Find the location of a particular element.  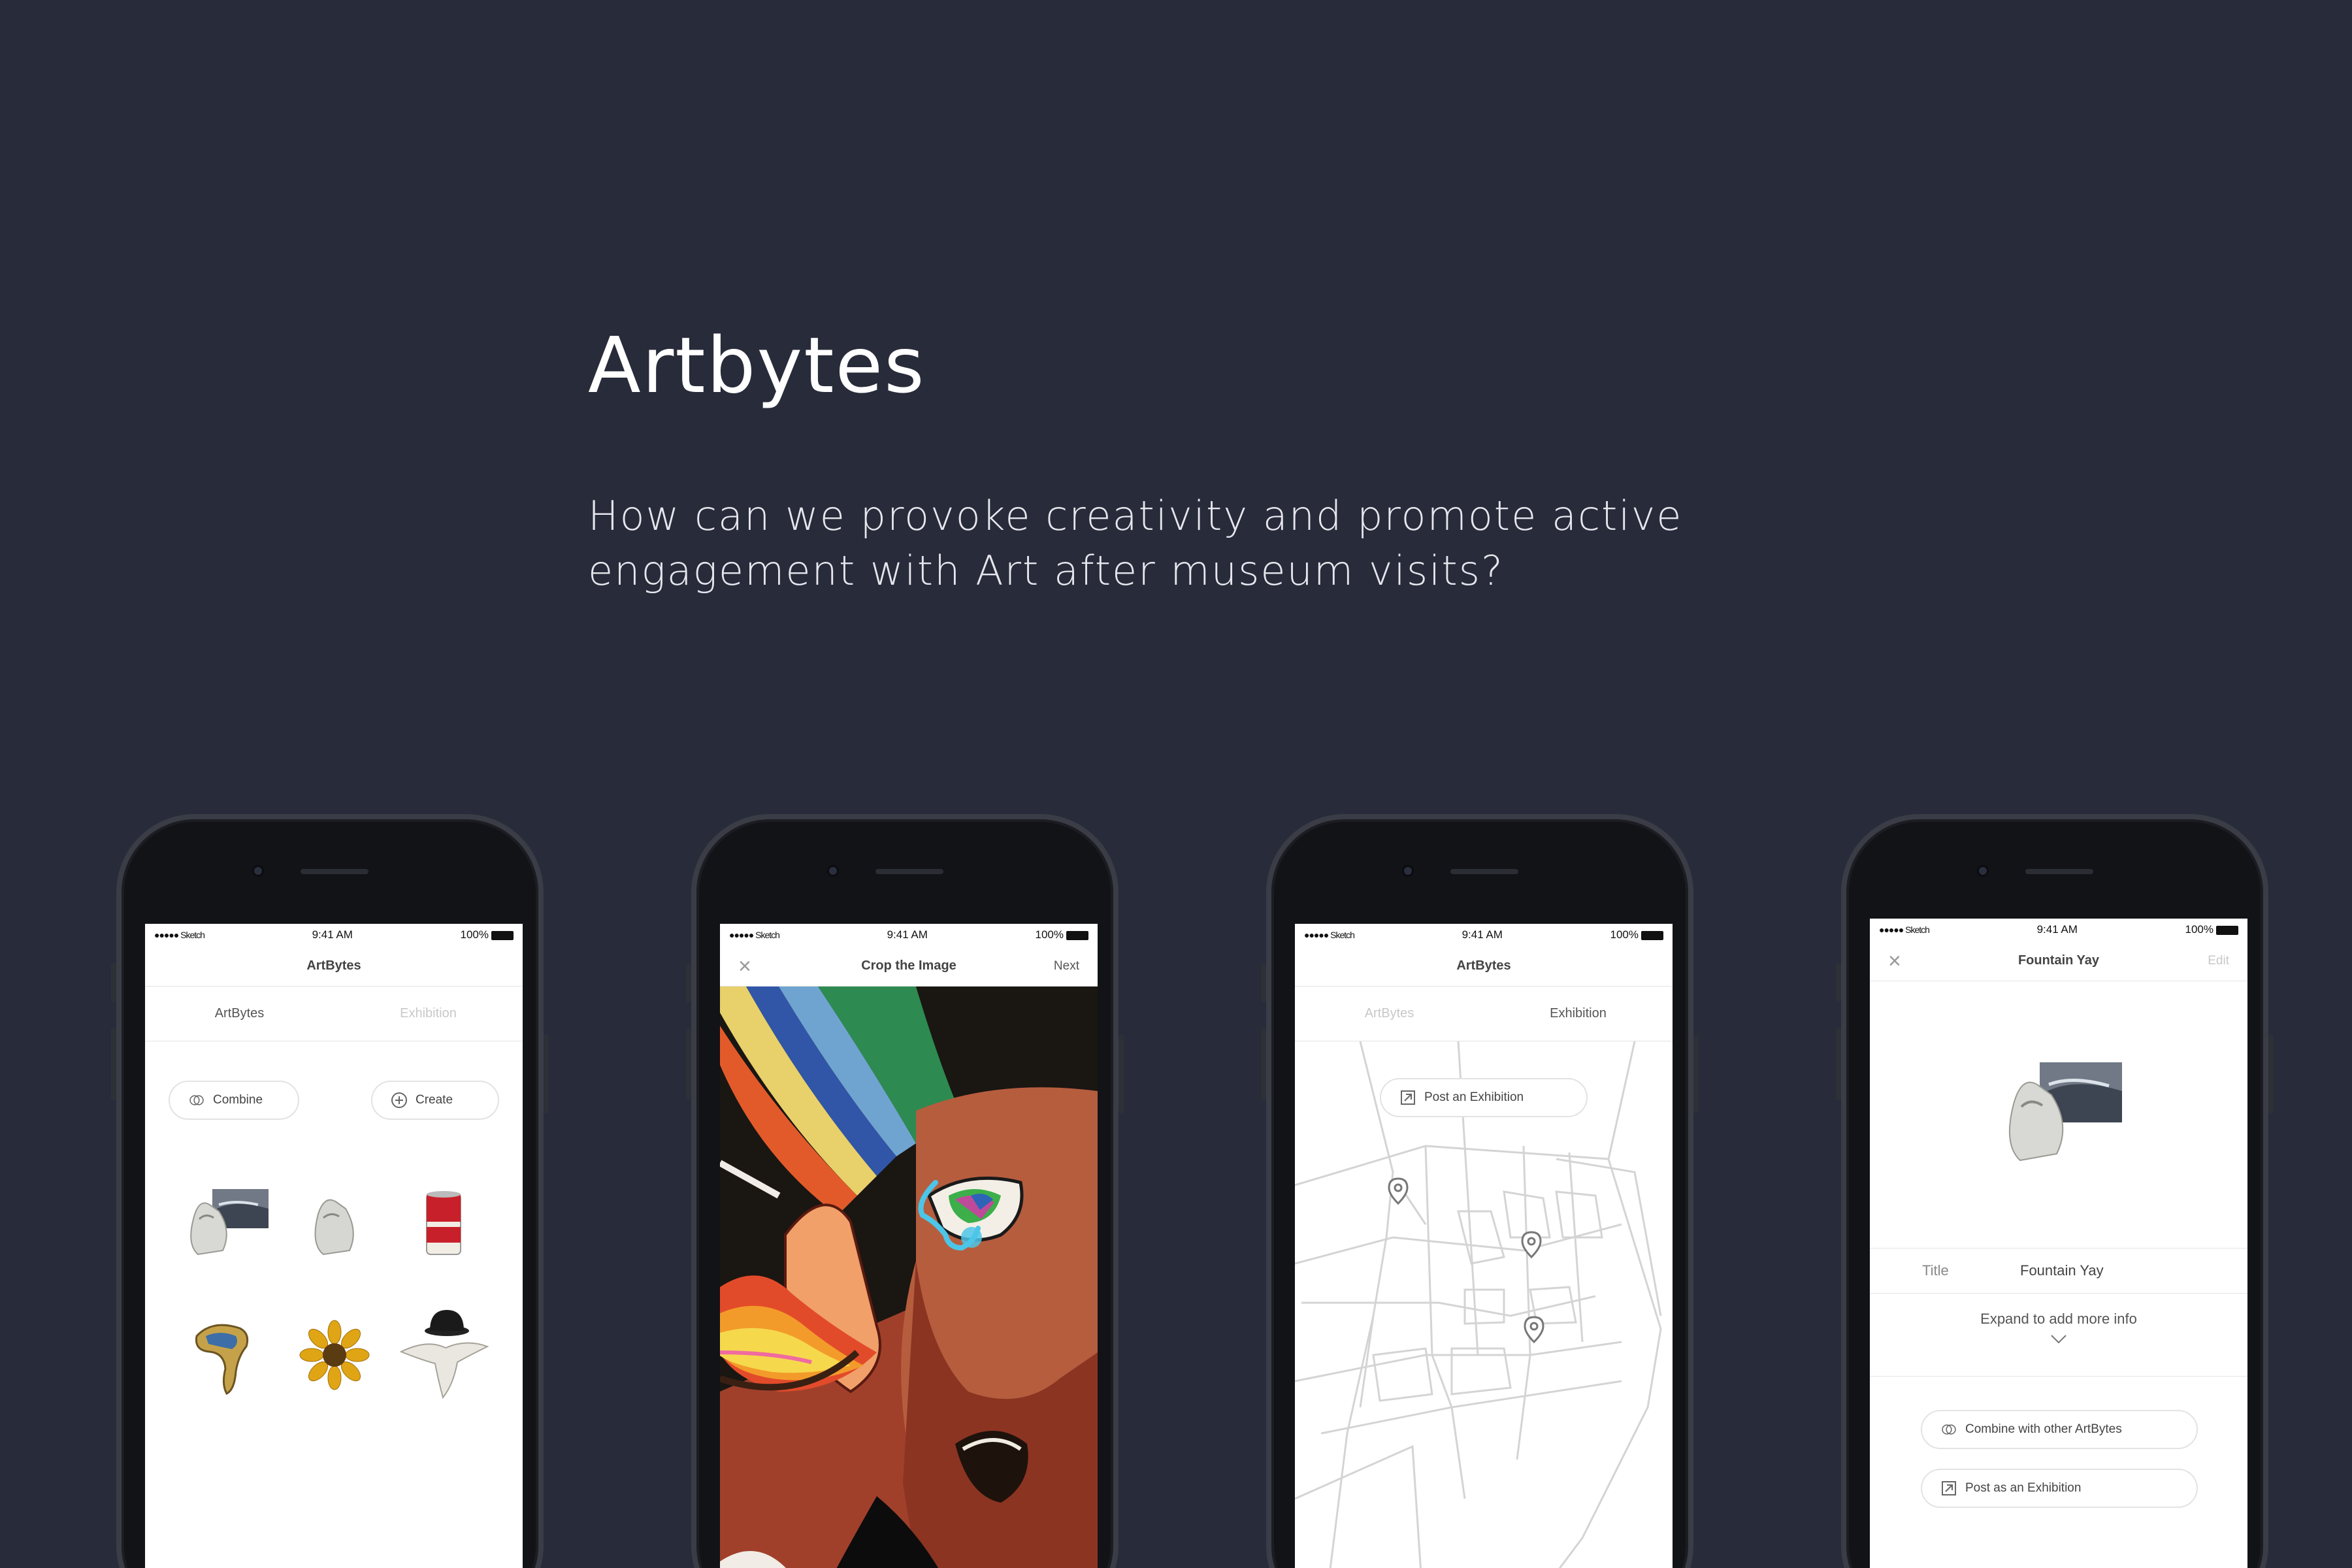

soup-can-icon is located at coordinates (443, 1223).